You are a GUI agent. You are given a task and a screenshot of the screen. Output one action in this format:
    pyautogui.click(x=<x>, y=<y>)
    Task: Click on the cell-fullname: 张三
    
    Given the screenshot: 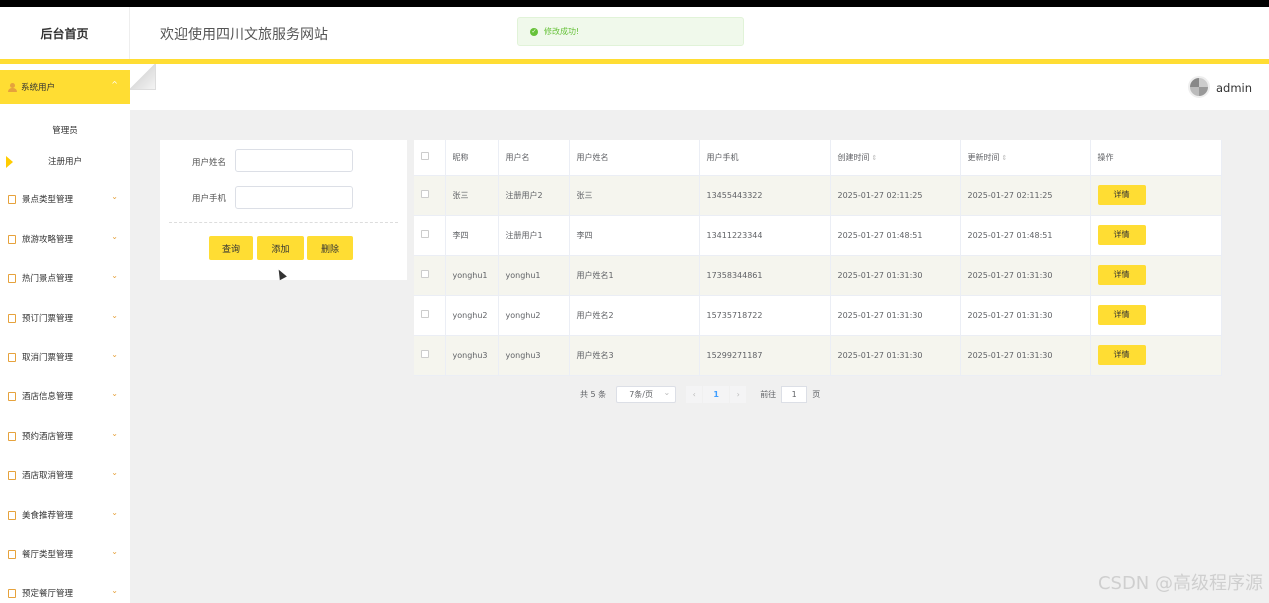 What is the action you would take?
    pyautogui.click(x=634, y=195)
    